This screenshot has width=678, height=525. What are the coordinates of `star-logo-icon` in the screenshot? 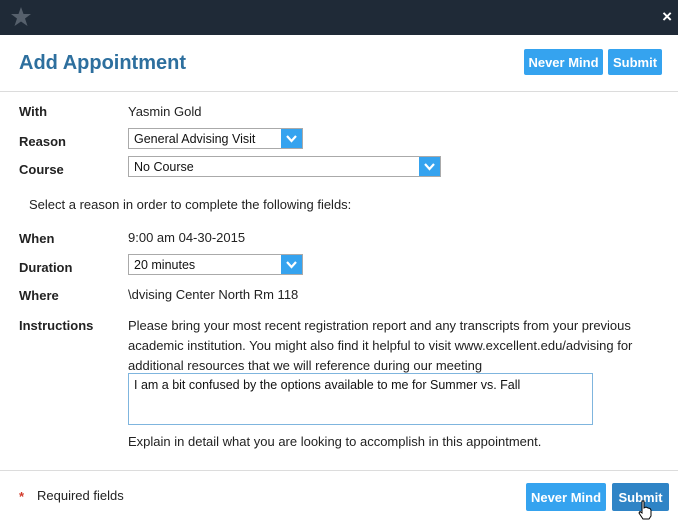 It's located at (21, 17).